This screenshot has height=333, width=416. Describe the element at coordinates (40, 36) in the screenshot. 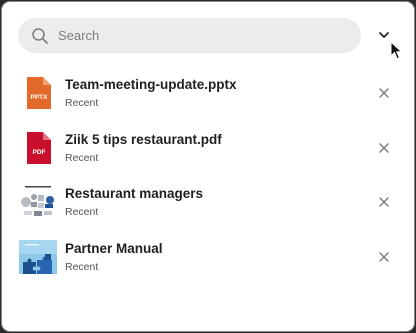

I see `search-icon` at that location.